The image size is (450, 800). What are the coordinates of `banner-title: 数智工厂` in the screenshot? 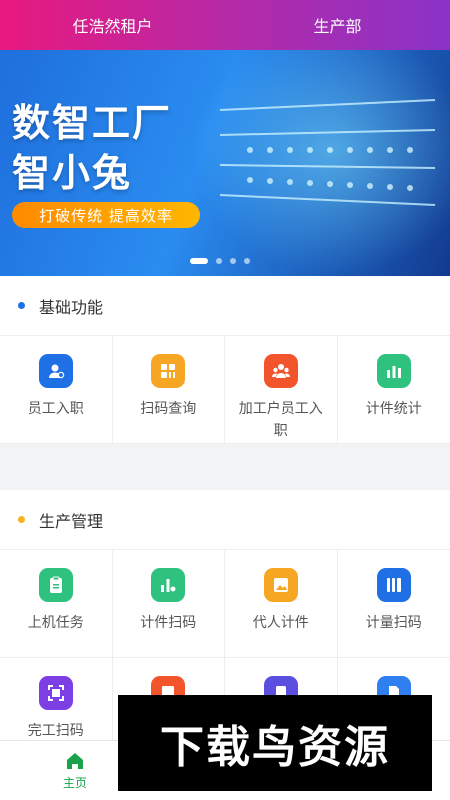 It's located at (92, 123).